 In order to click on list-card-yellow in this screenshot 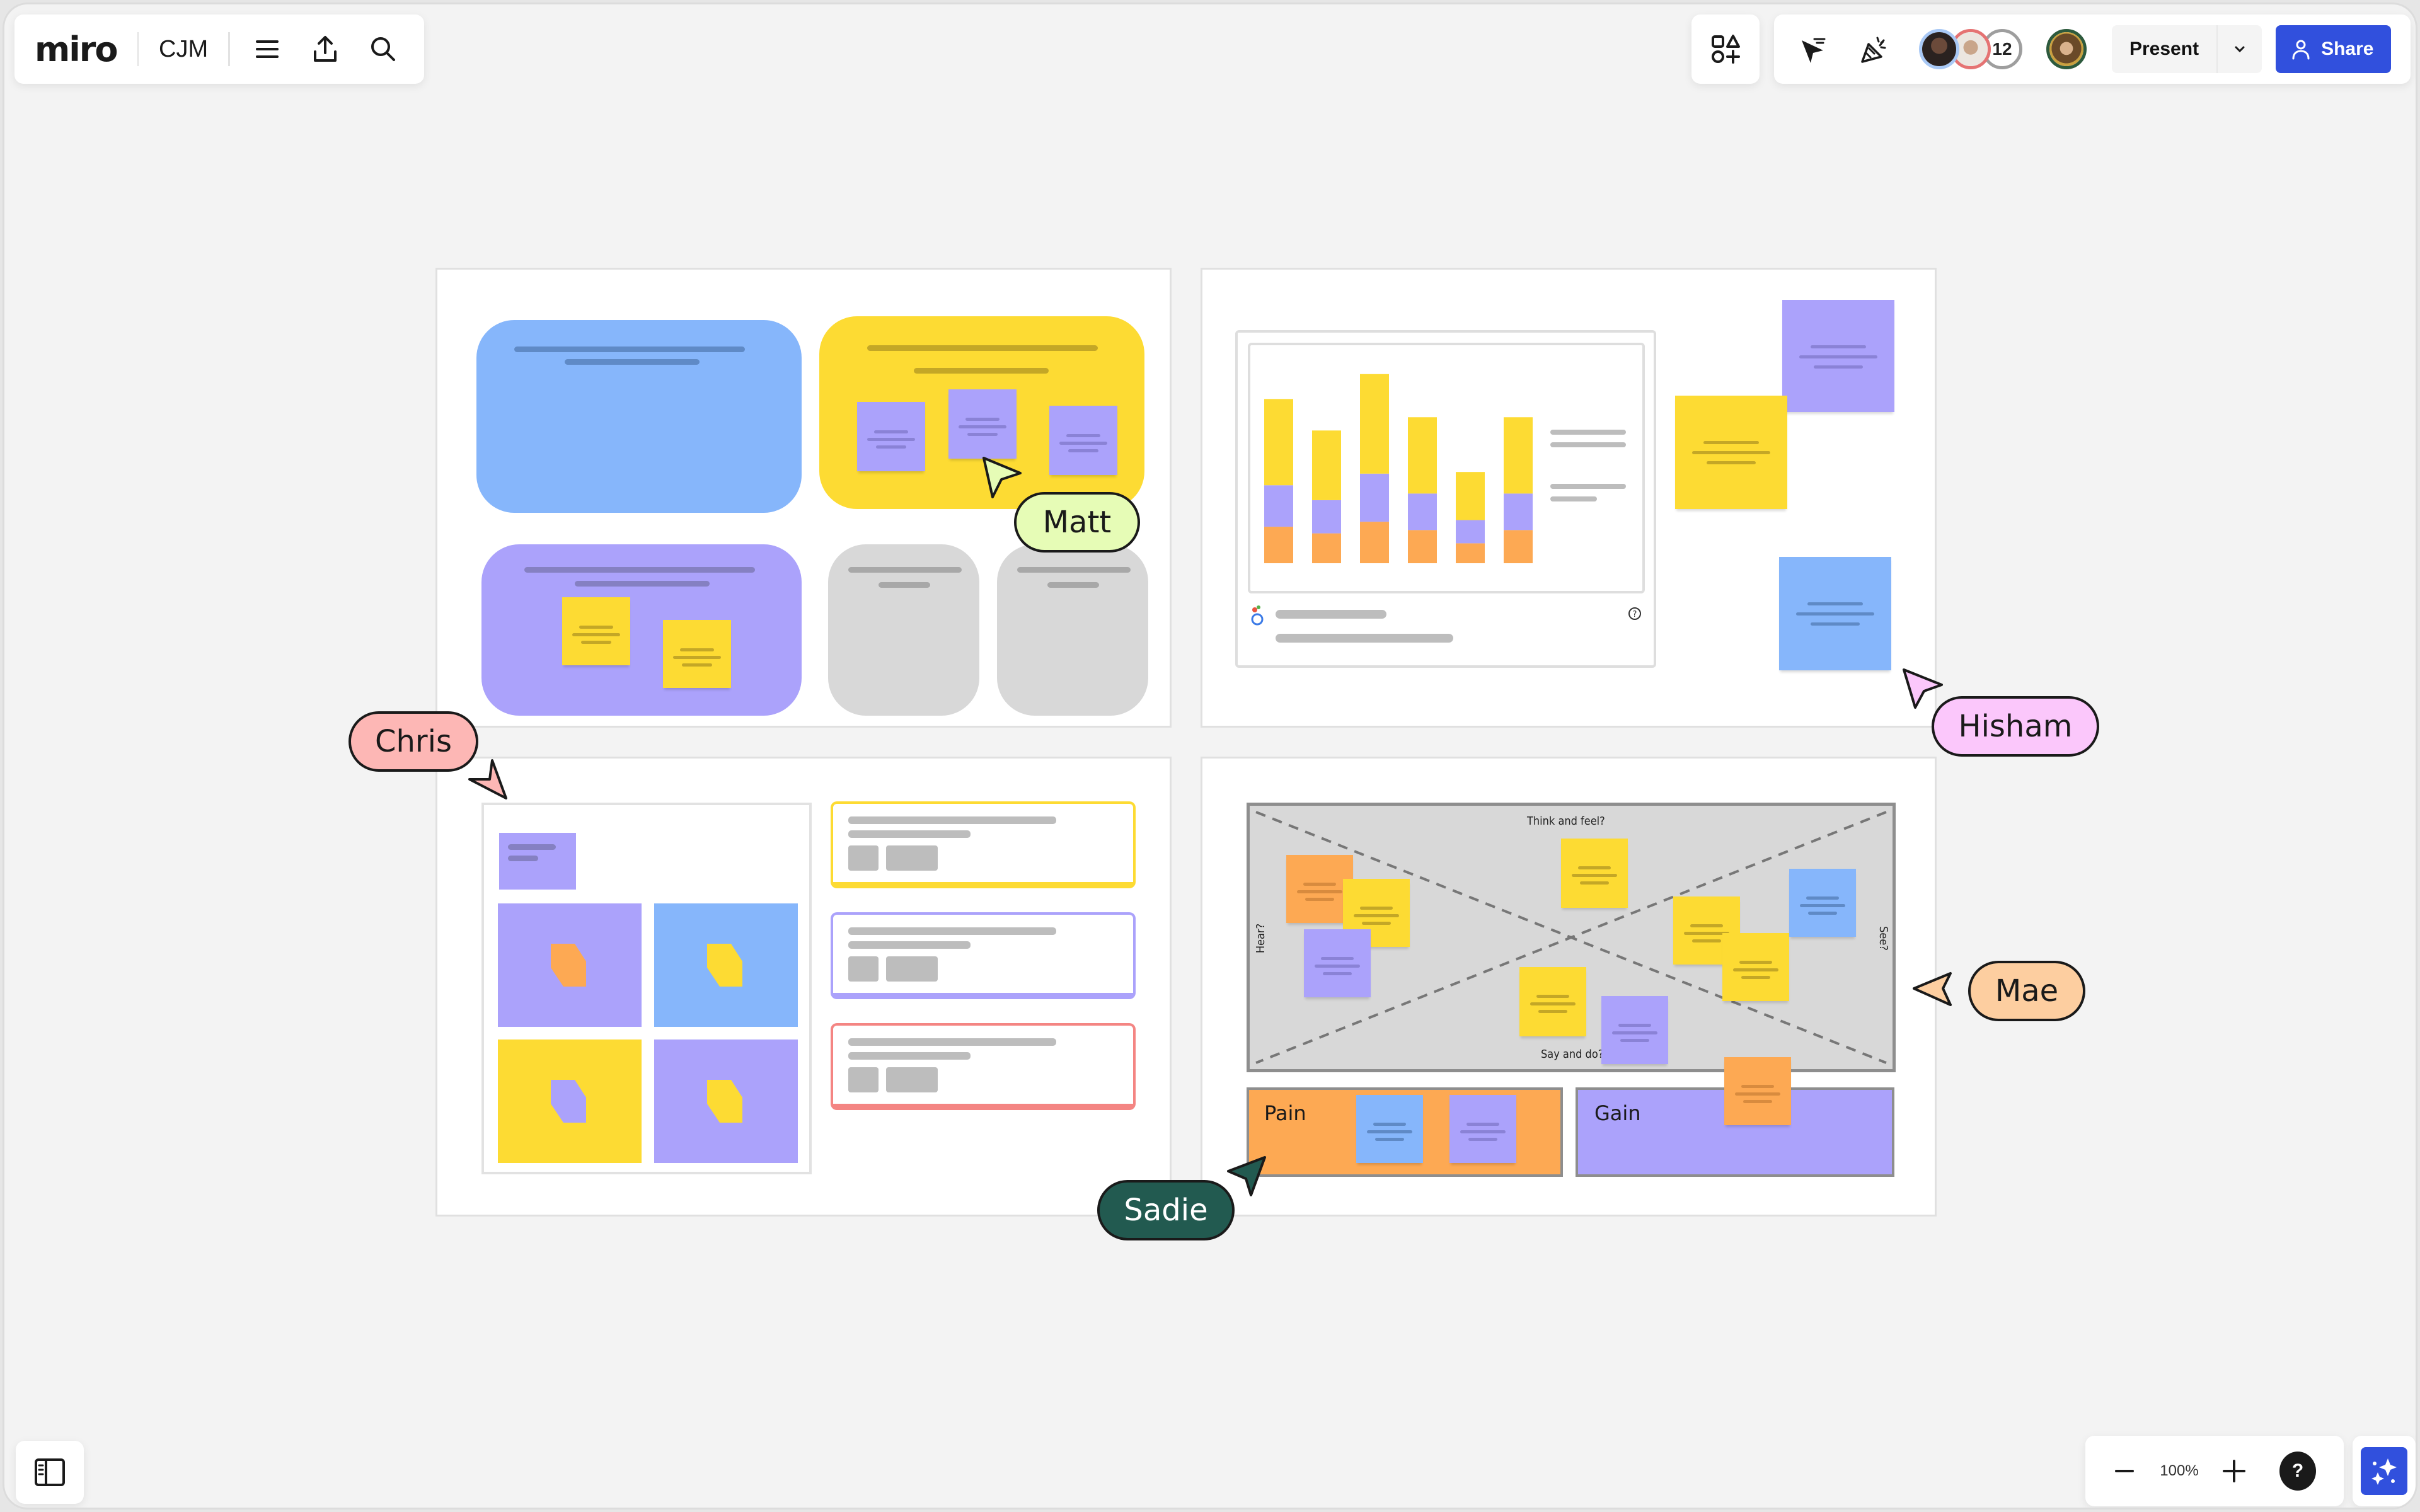, I will do `click(983, 844)`.